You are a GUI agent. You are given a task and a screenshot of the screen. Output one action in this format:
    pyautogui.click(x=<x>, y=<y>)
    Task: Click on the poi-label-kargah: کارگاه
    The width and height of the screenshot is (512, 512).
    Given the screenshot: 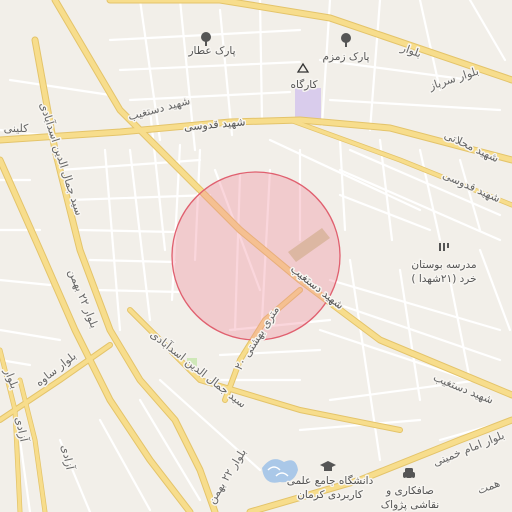 What is the action you would take?
    pyautogui.click(x=304, y=84)
    